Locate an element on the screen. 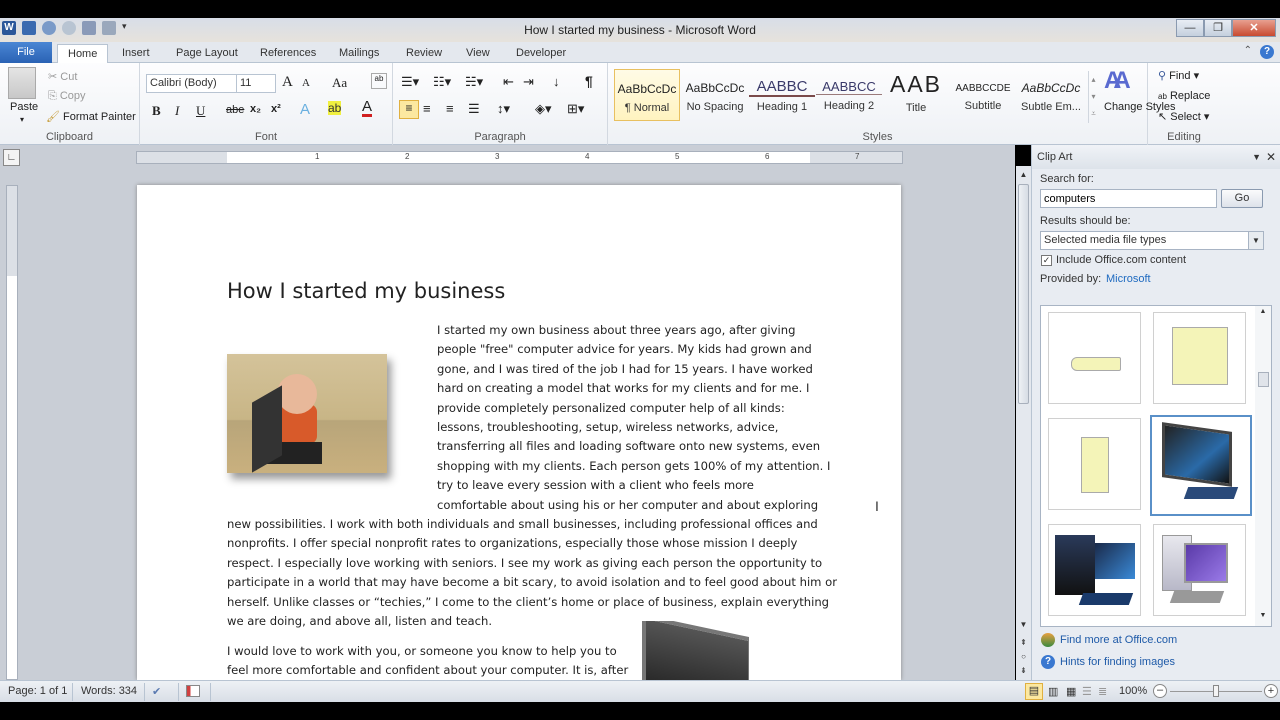  zoom-out-icon: – is located at coordinates (1160, 691).